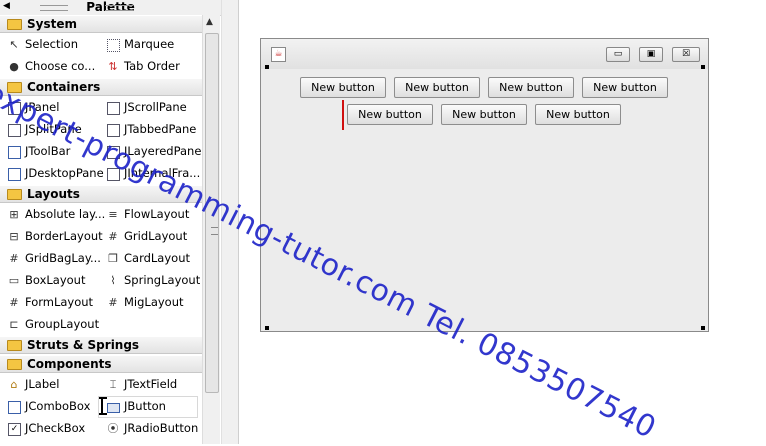  I want to click on palette-scrollbar: ▲, so click(211, 229).